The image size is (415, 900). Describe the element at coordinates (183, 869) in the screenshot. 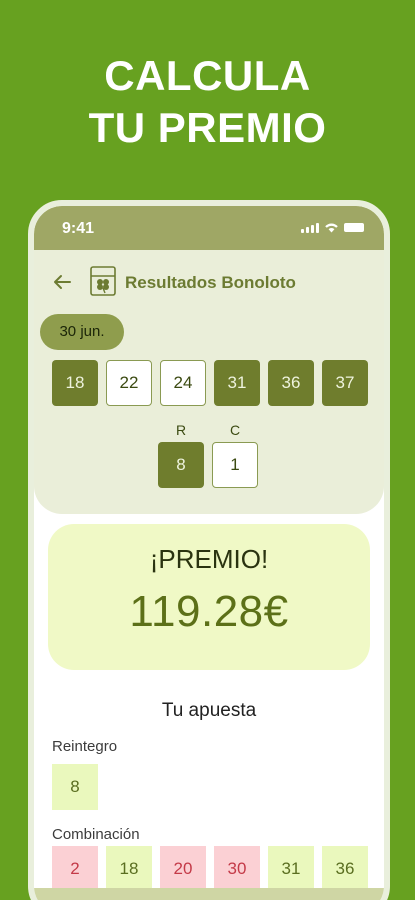

I see `bet-number: 20` at that location.